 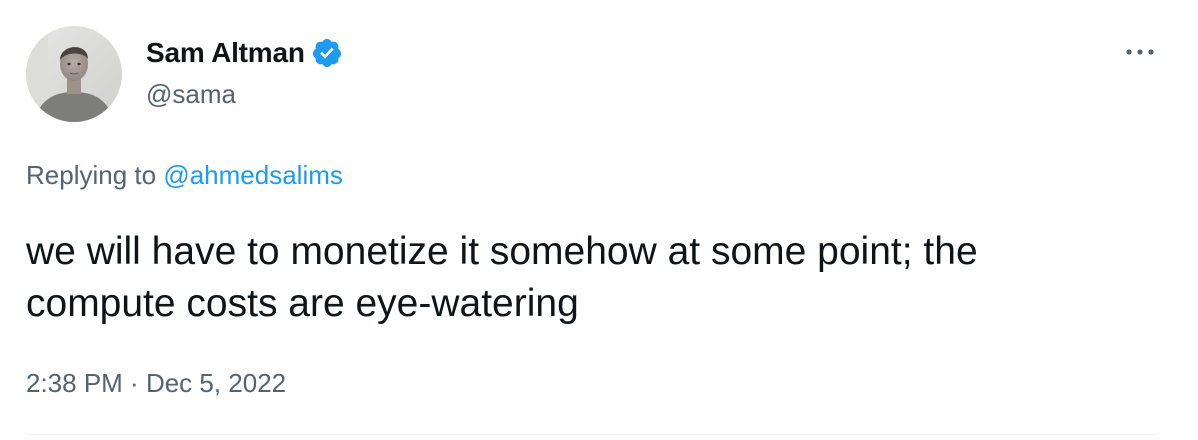 What do you see at coordinates (302, 303) in the screenshot?
I see `tweet-text-line: compute costs are eye-watering` at bounding box center [302, 303].